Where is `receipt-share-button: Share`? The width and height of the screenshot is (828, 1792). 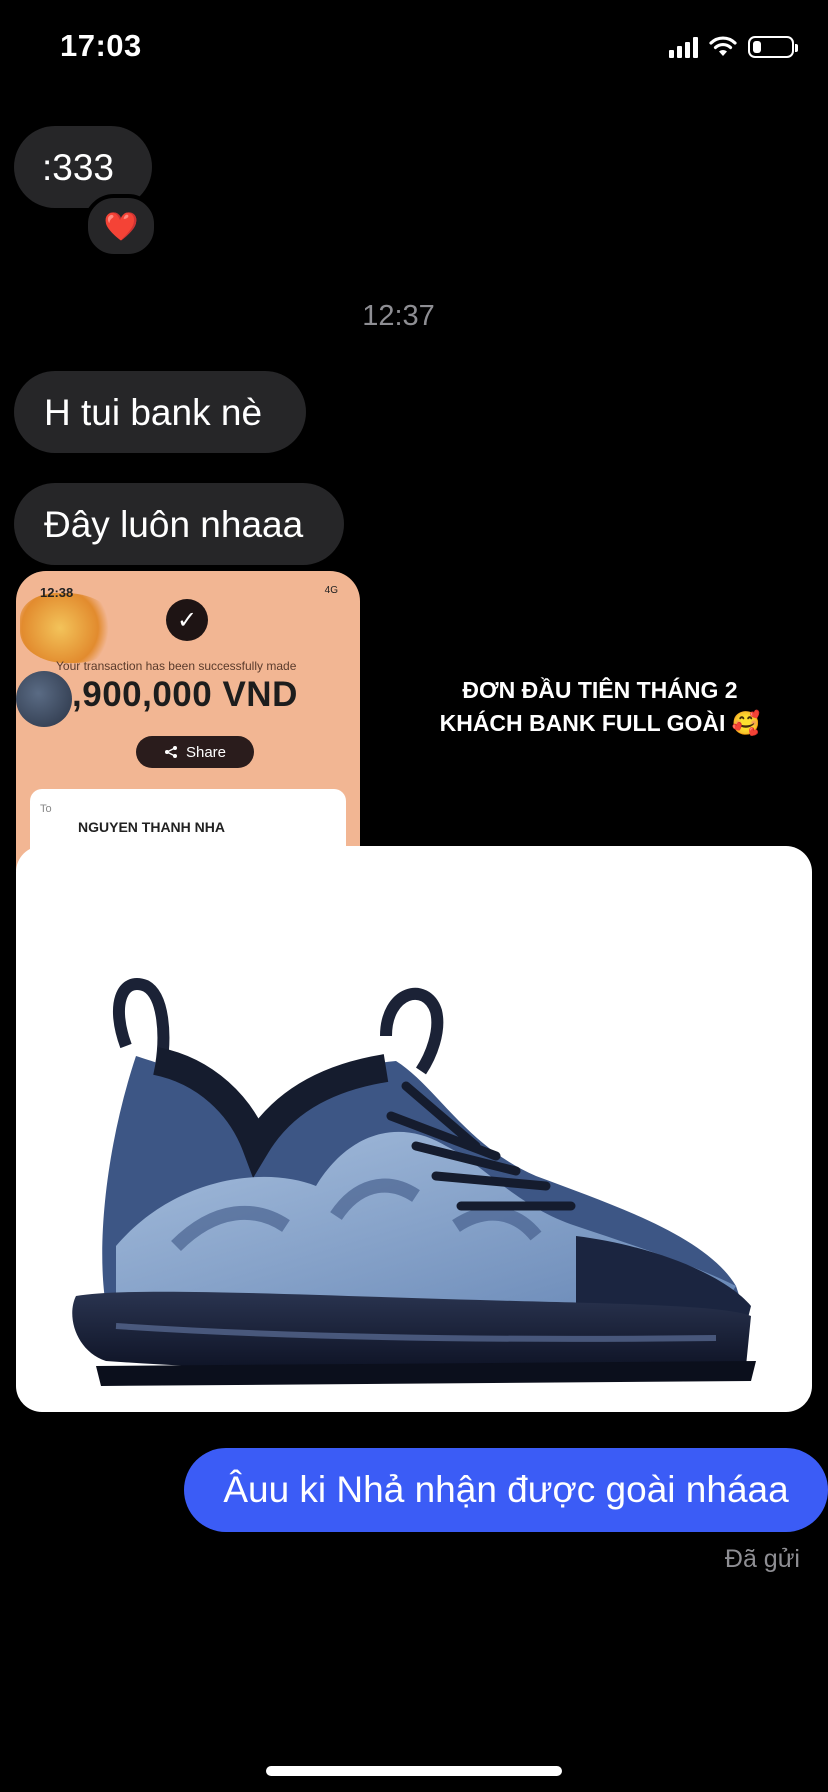 receipt-share-button: Share is located at coordinates (195, 752).